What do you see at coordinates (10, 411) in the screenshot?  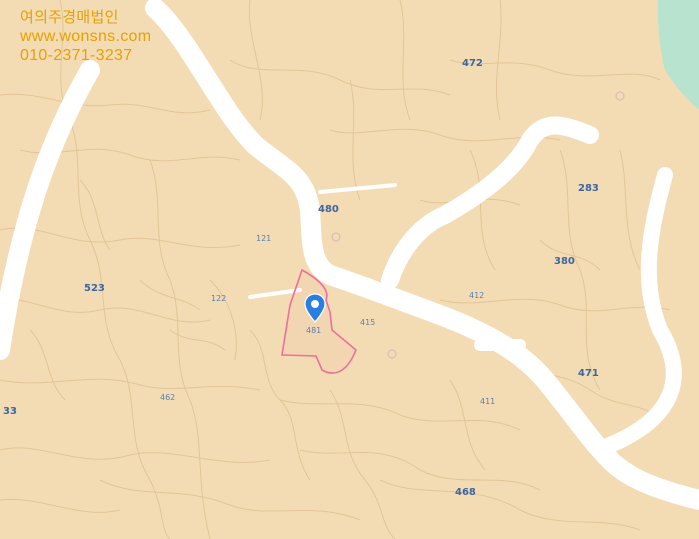 I see `parcel-label: 33` at bounding box center [10, 411].